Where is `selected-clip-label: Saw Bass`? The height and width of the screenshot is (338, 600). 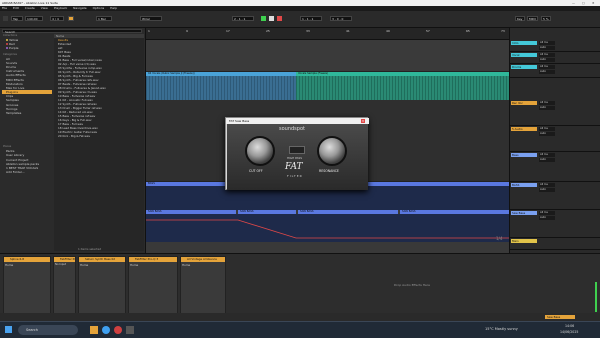
selected-clip-label: Saw Bass is located at coordinates (560, 317).